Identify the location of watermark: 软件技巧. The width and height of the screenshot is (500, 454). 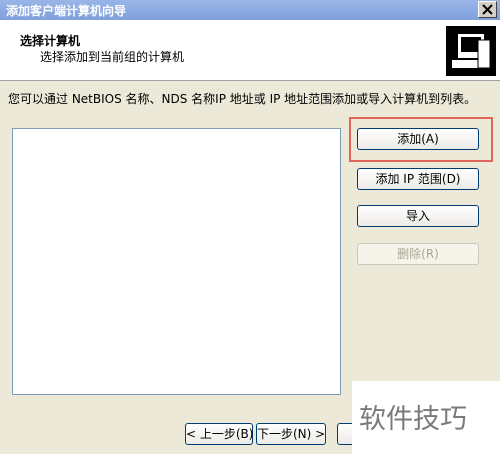
(426, 417).